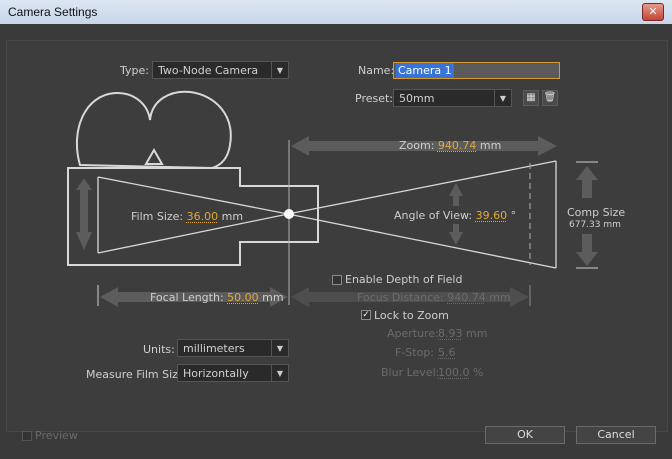  Describe the element at coordinates (477, 333) in the screenshot. I see `aperture-unit: mm` at that location.